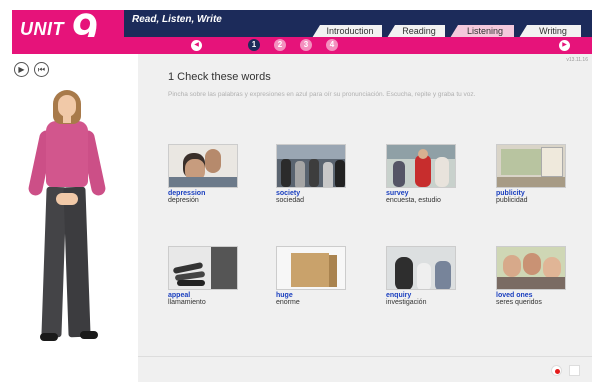 The width and height of the screenshot is (592, 382). What do you see at coordinates (536, 193) in the screenshot?
I see `word-link: publicity` at bounding box center [536, 193].